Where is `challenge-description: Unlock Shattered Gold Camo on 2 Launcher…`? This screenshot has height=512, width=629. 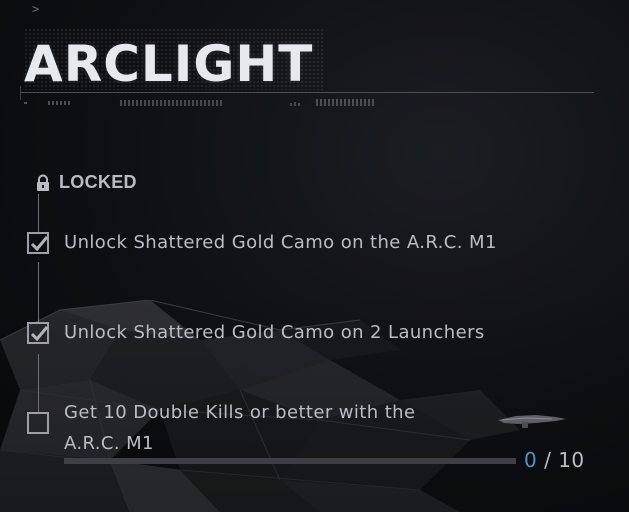 challenge-description: Unlock Shattered Gold Camo on 2 Launcher… is located at coordinates (274, 332).